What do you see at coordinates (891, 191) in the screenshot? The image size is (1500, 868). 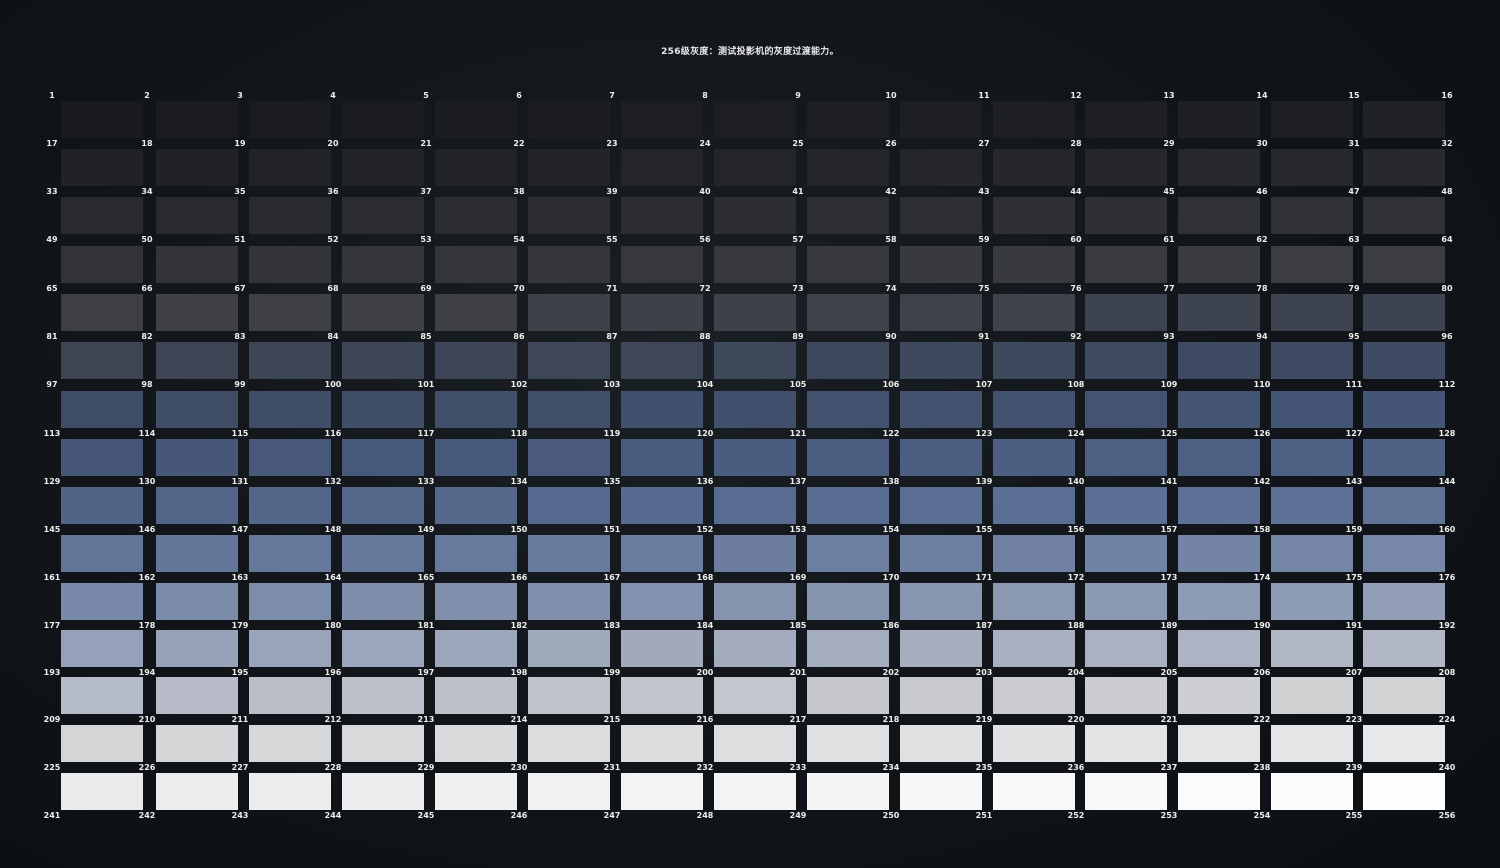 I see `grey-level-label: 42` at bounding box center [891, 191].